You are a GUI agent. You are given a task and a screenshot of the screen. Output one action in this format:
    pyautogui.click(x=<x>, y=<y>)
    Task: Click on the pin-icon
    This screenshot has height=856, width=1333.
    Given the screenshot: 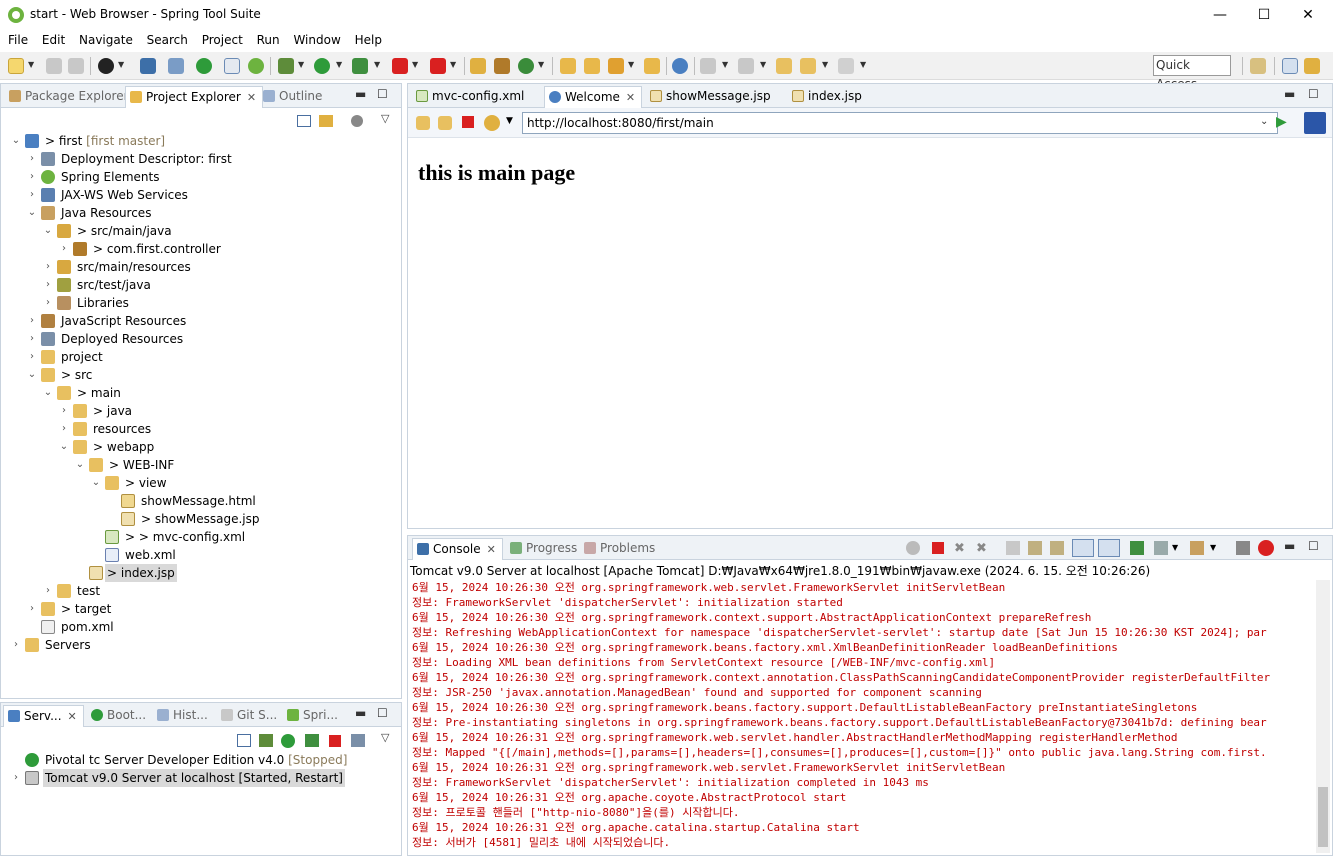 What is the action you would take?
    pyautogui.click(x=176, y=66)
    